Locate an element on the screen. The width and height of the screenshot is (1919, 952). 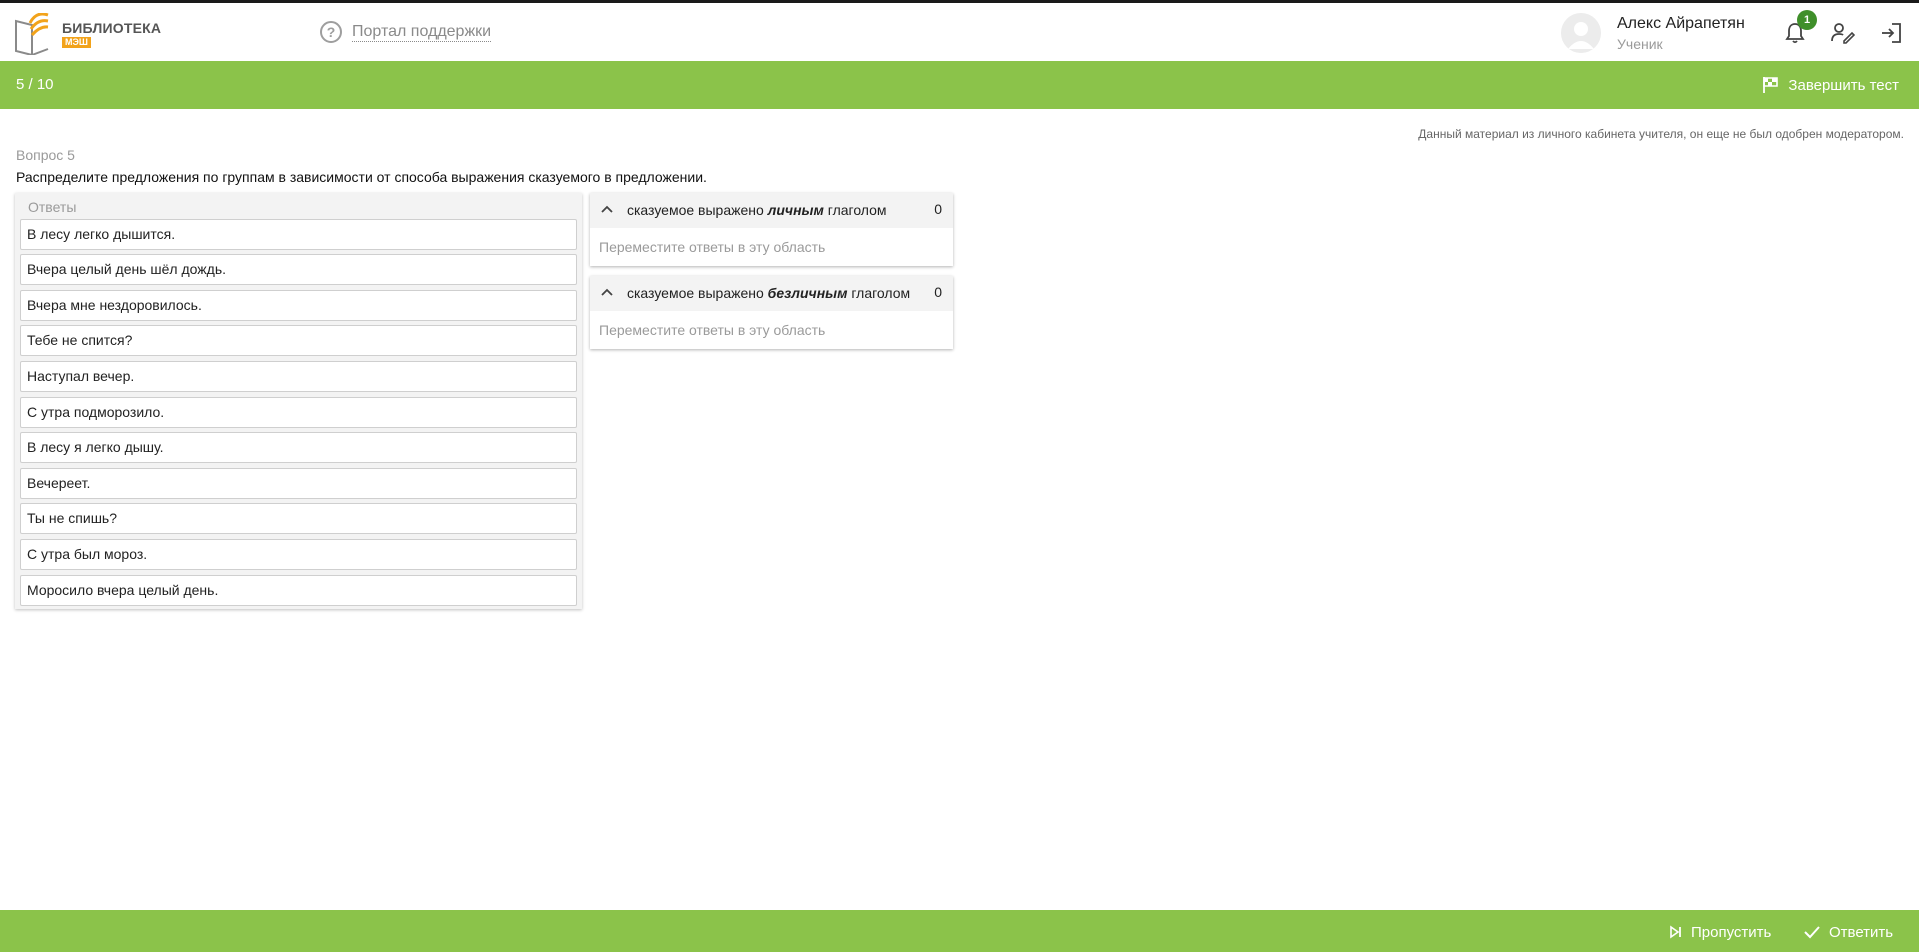
answer-item: Вечереет. is located at coordinates (298, 483).